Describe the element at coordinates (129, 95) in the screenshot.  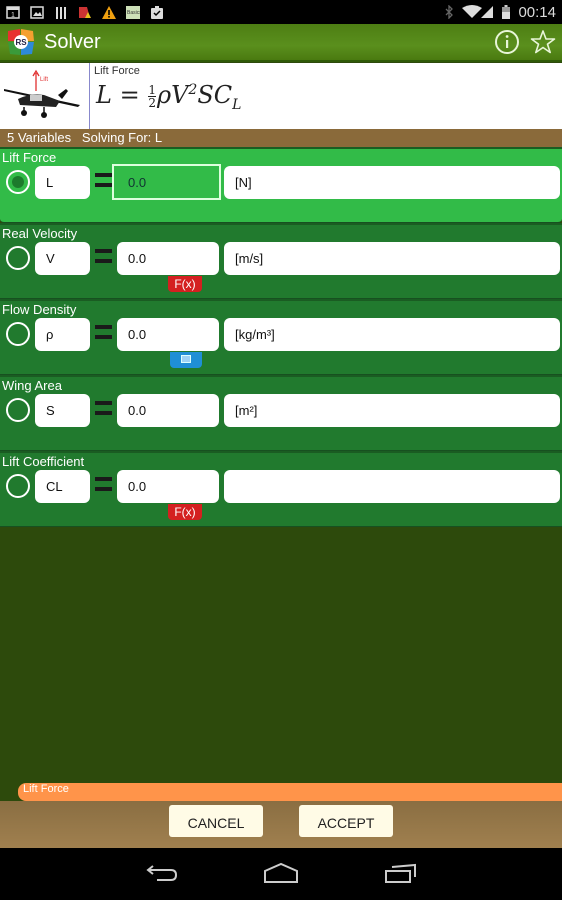
I see `formula-equals: =` at that location.